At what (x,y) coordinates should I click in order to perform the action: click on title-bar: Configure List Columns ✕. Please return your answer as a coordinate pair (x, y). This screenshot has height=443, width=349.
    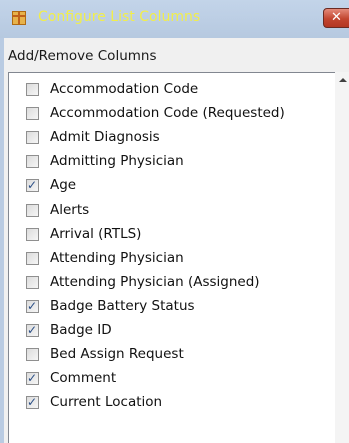
    Looking at the image, I should click on (174, 19).